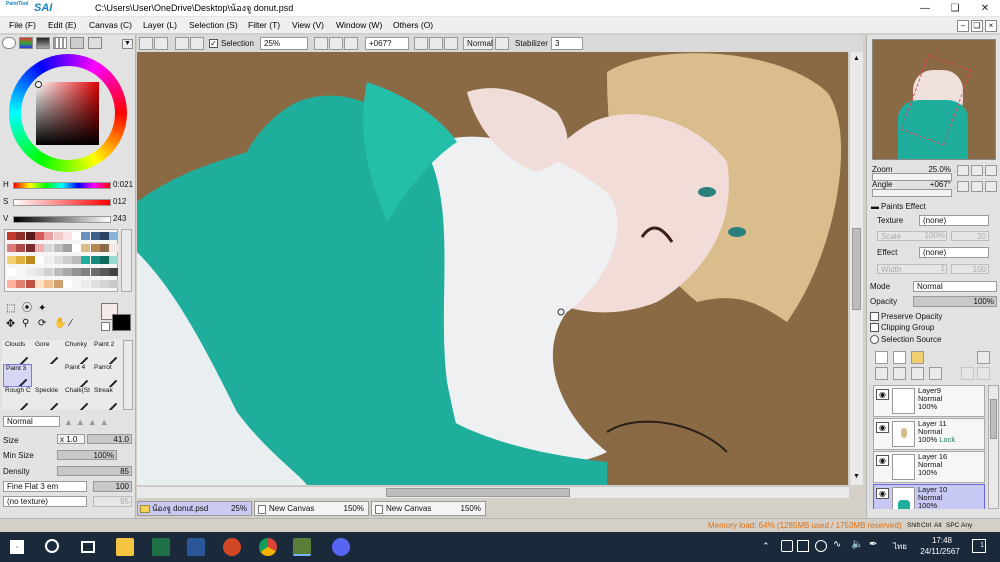  What do you see at coordinates (161, 43) in the screenshot?
I see `redo-icon` at bounding box center [161, 43].